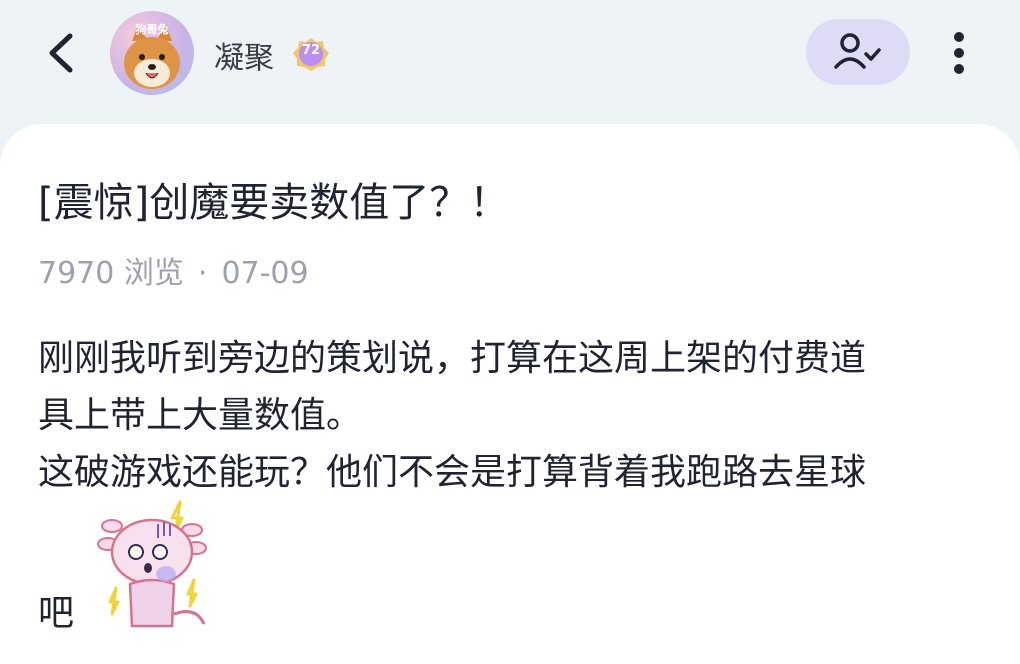 Image resolution: width=1020 pixels, height=664 pixels. What do you see at coordinates (265, 273) in the screenshot?
I see `post-date: 07-09` at bounding box center [265, 273].